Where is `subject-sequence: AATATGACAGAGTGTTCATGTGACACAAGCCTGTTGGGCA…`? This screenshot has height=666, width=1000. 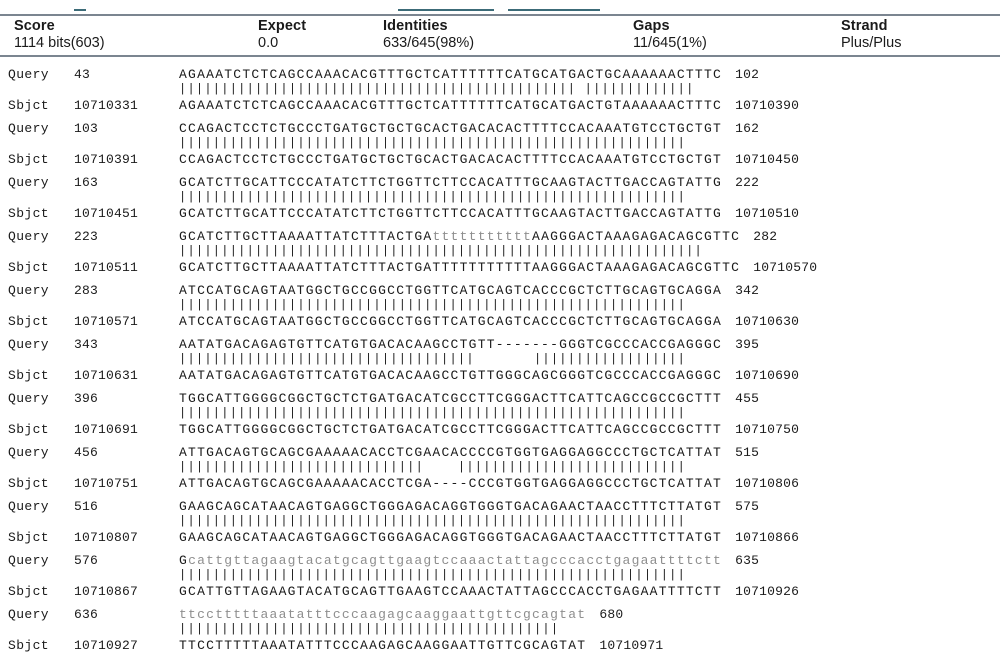
subject-sequence: AATATGACAGAGTGTTCATGTGACACAAGCCTGTTGGGCA… is located at coordinates (451, 375).